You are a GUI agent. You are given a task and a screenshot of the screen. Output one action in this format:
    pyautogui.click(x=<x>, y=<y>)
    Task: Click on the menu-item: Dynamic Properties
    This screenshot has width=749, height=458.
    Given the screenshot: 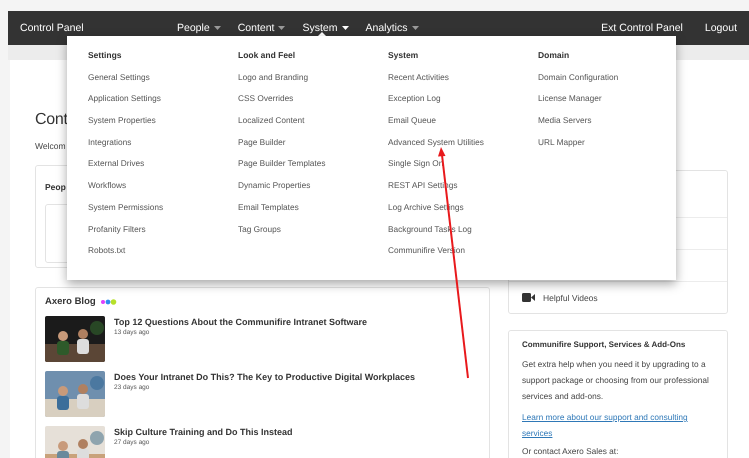 What is the action you would take?
    pyautogui.click(x=274, y=190)
    